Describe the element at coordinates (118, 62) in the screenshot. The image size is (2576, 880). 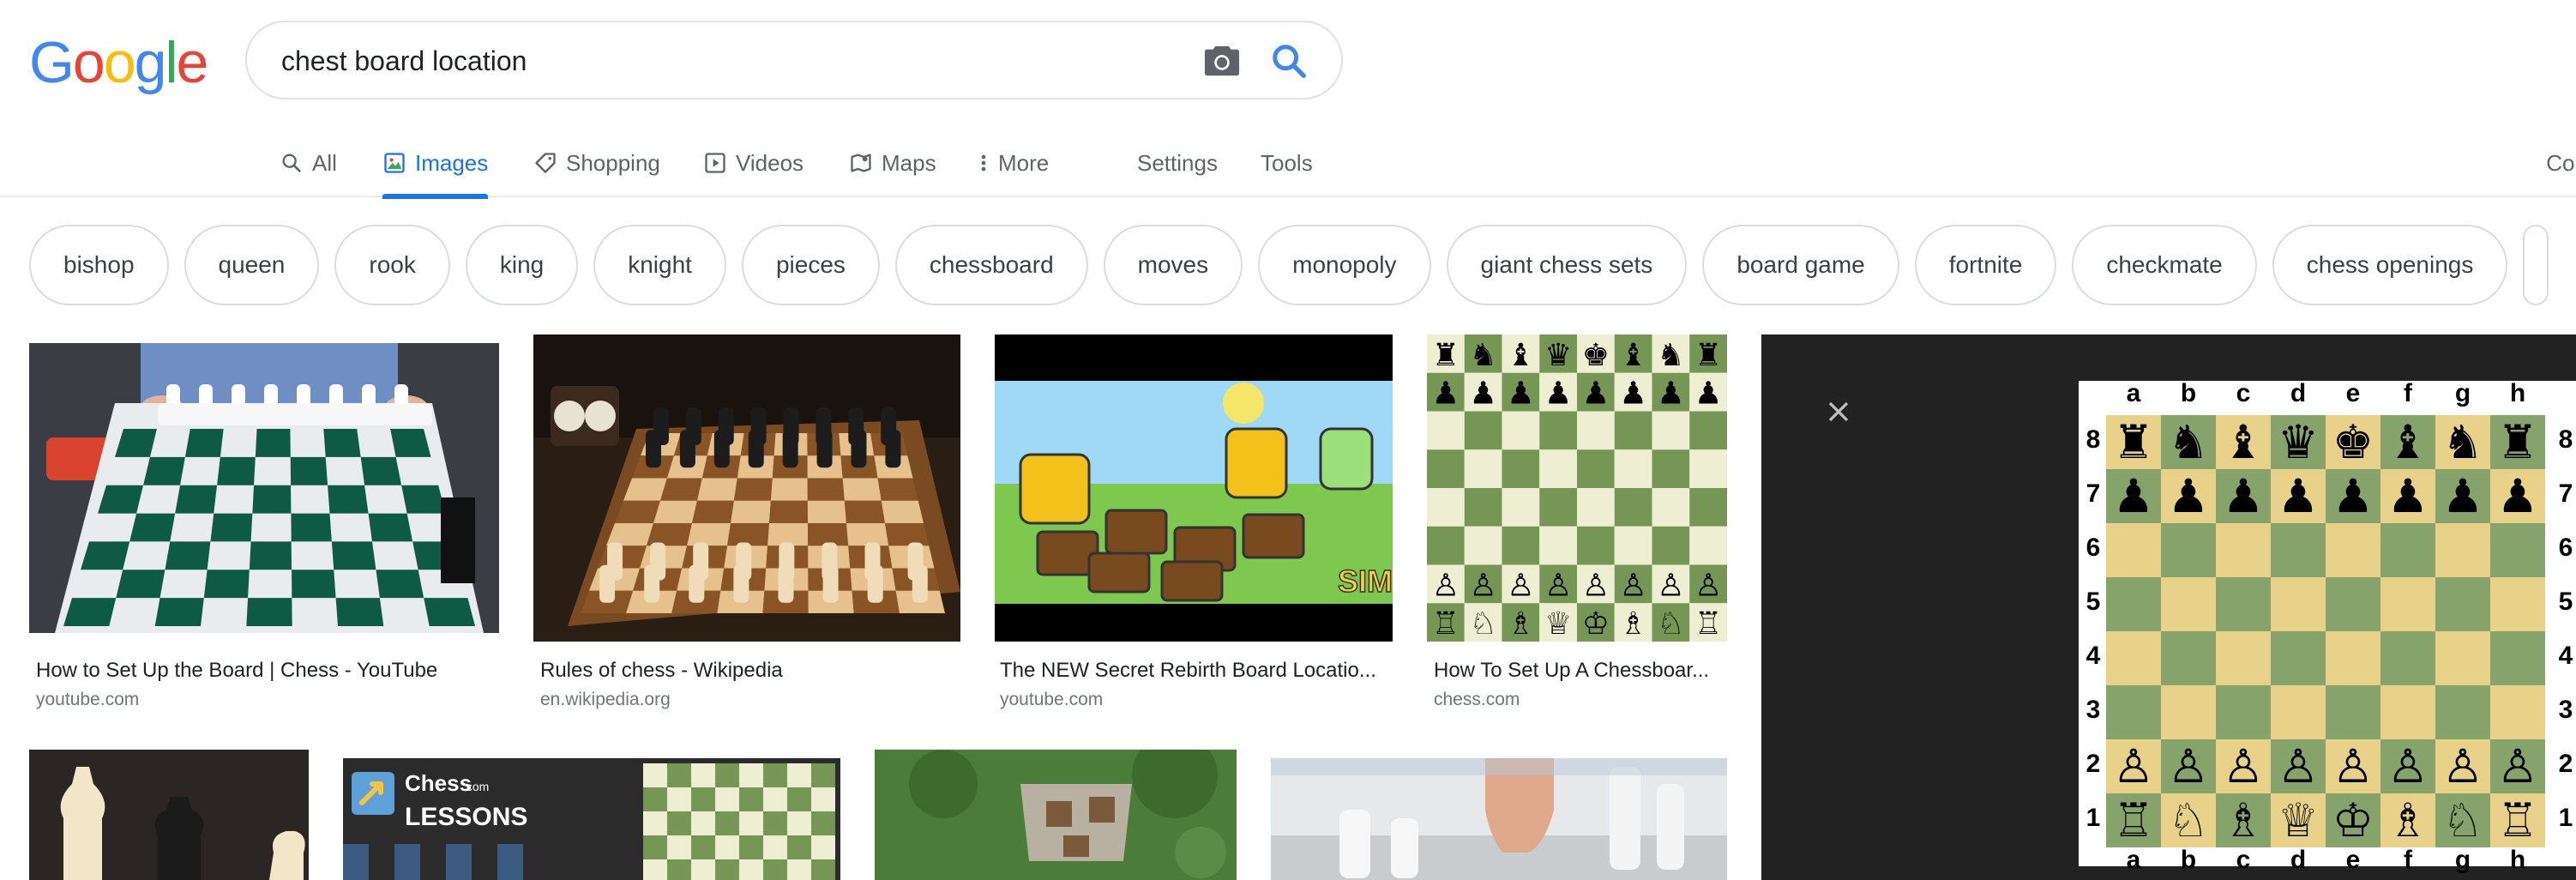
I see `google-logo: Google` at that location.